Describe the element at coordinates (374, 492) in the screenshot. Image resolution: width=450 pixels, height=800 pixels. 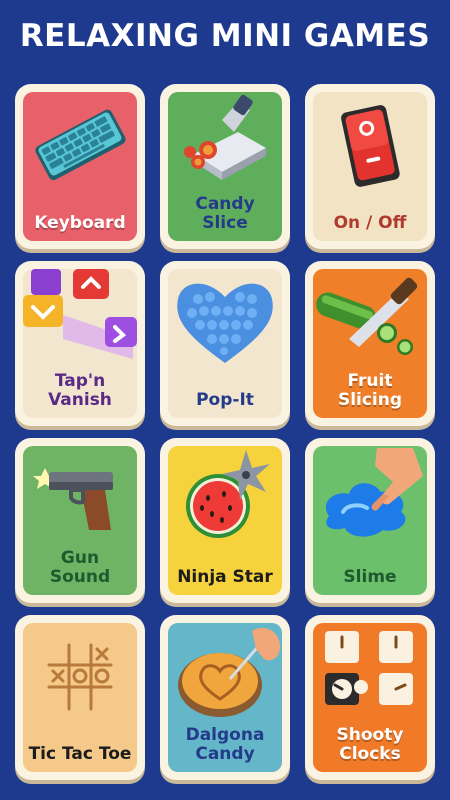
I see `slime-hand-icon` at that location.